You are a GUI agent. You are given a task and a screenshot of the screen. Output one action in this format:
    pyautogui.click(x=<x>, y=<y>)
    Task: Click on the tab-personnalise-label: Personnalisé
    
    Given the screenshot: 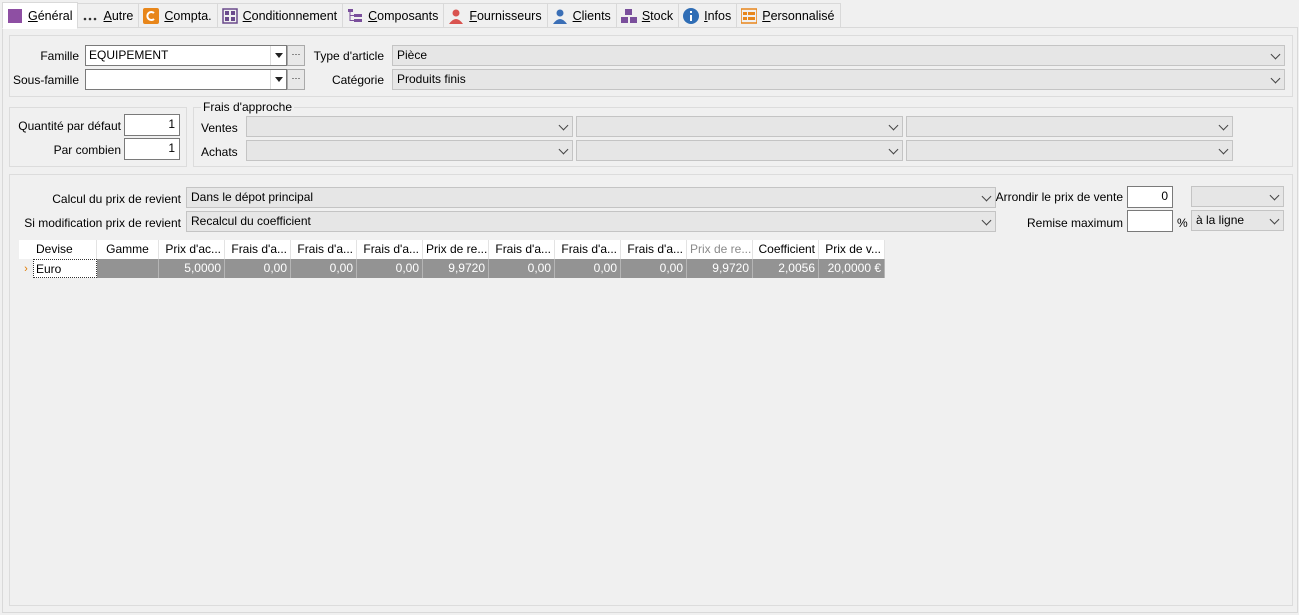 What is the action you would take?
    pyautogui.click(x=798, y=16)
    